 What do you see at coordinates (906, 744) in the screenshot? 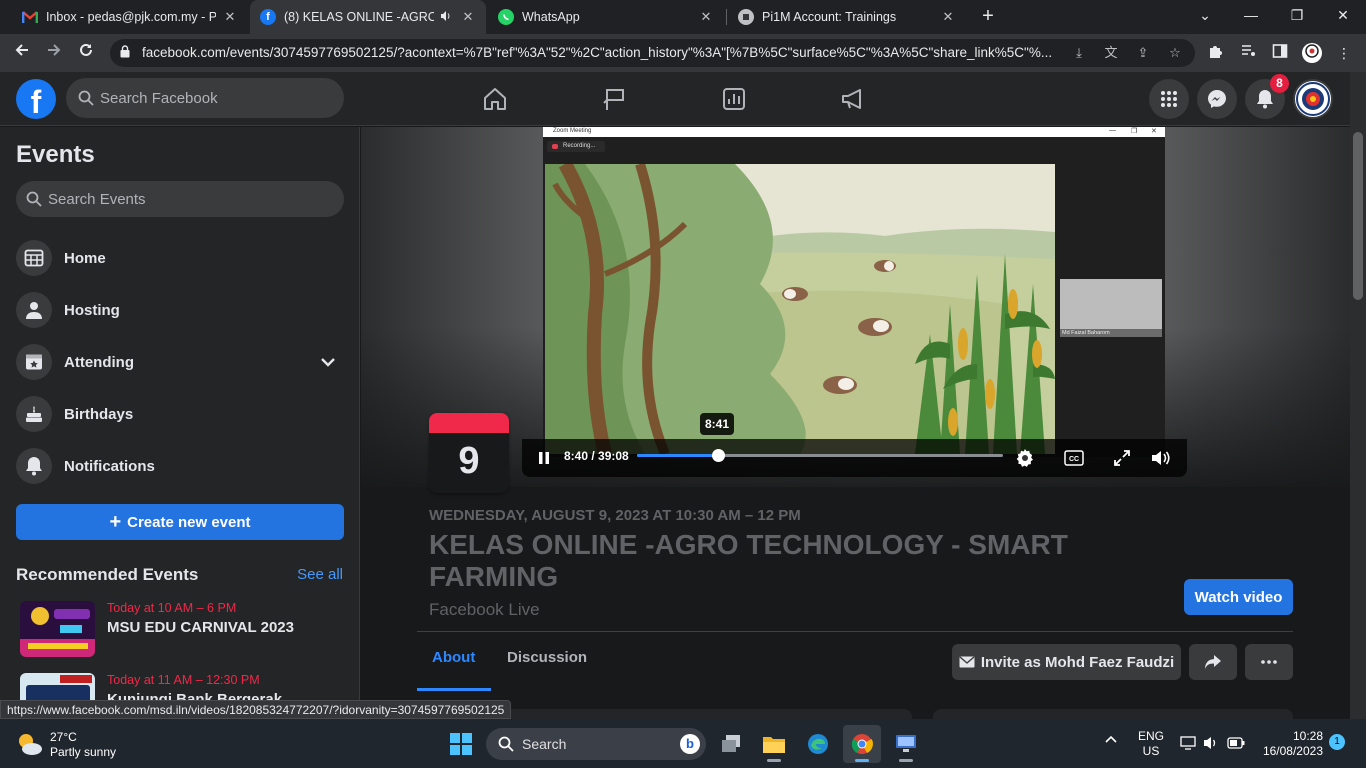
I see `remote-desktop-icon` at bounding box center [906, 744].